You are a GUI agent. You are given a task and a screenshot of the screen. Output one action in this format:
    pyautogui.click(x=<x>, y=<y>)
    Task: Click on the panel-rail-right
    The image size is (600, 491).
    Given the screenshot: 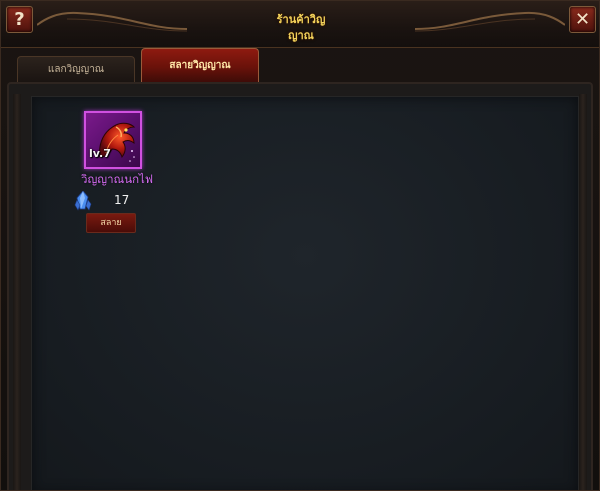 What is the action you would take?
    pyautogui.click(x=583, y=292)
    